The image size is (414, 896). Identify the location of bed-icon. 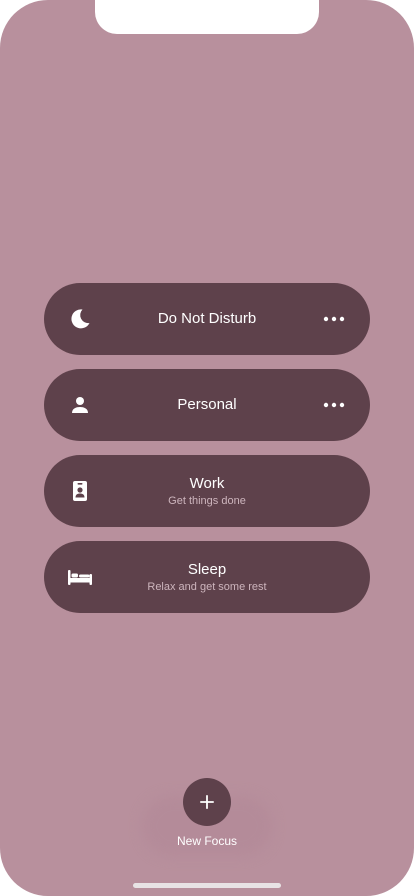
(80, 577).